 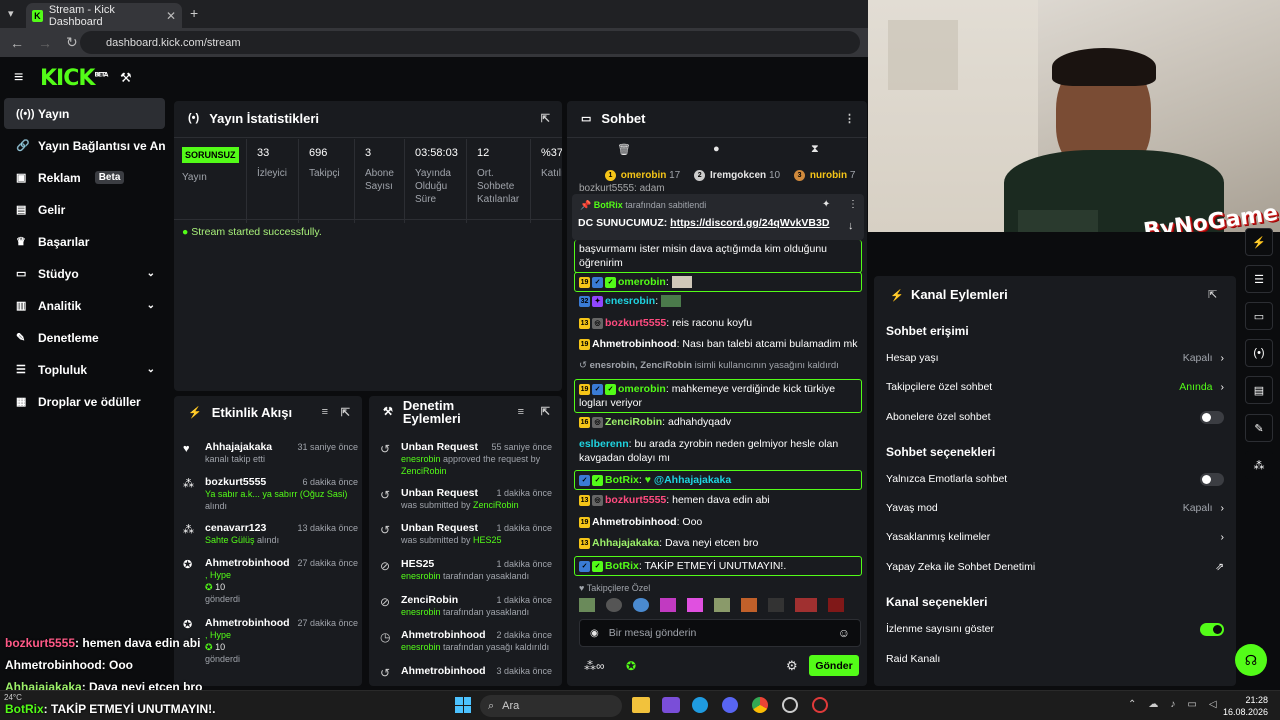 I want to click on sidebar-item-link: 🔗 Yayın Bağlantısı ve Anahtarı, so click(x=84, y=145).